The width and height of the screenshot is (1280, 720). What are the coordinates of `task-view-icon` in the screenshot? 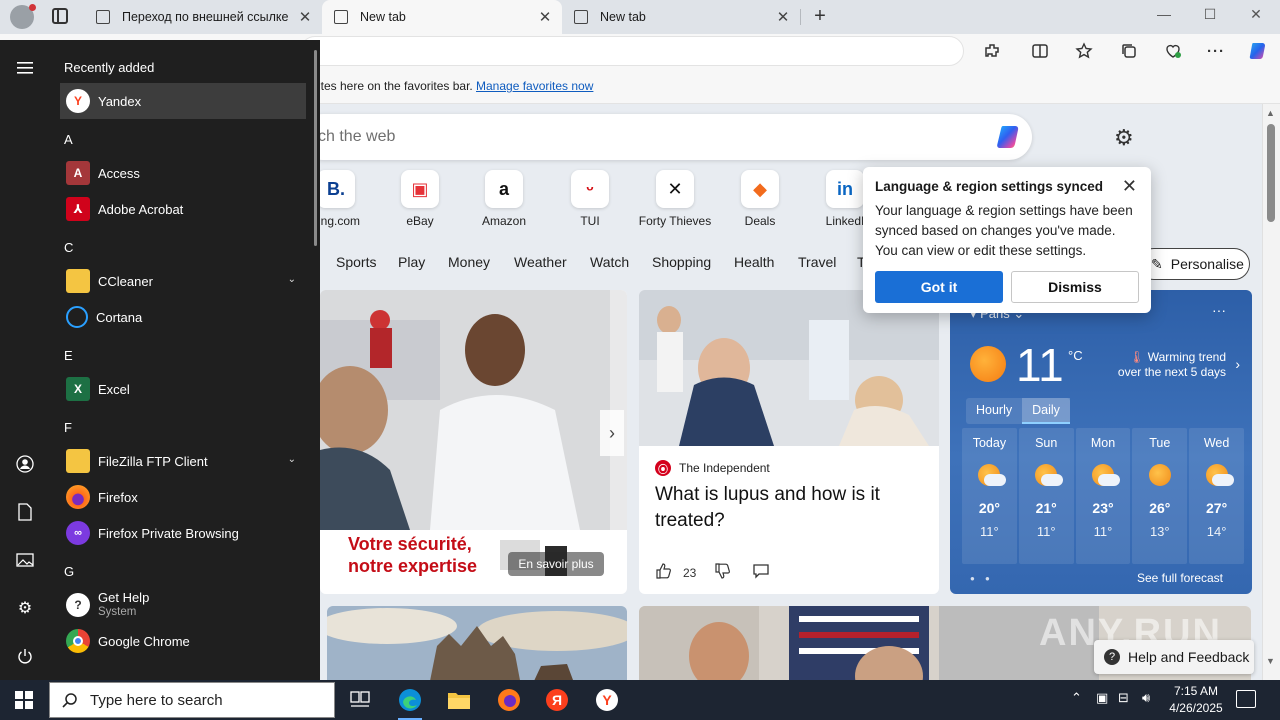 It's located at (360, 700).